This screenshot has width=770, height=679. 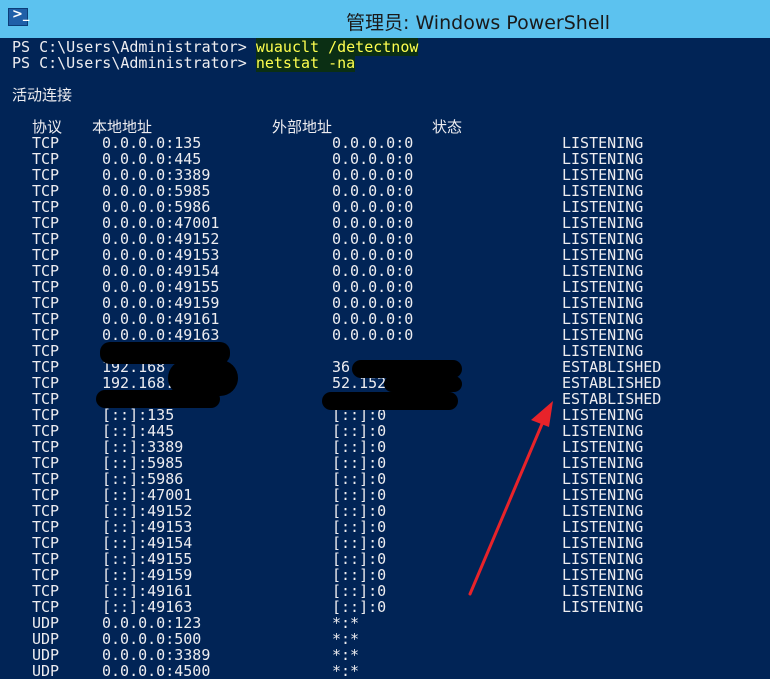 I want to click on annotation-arrow-icon, so click(x=510, y=498).